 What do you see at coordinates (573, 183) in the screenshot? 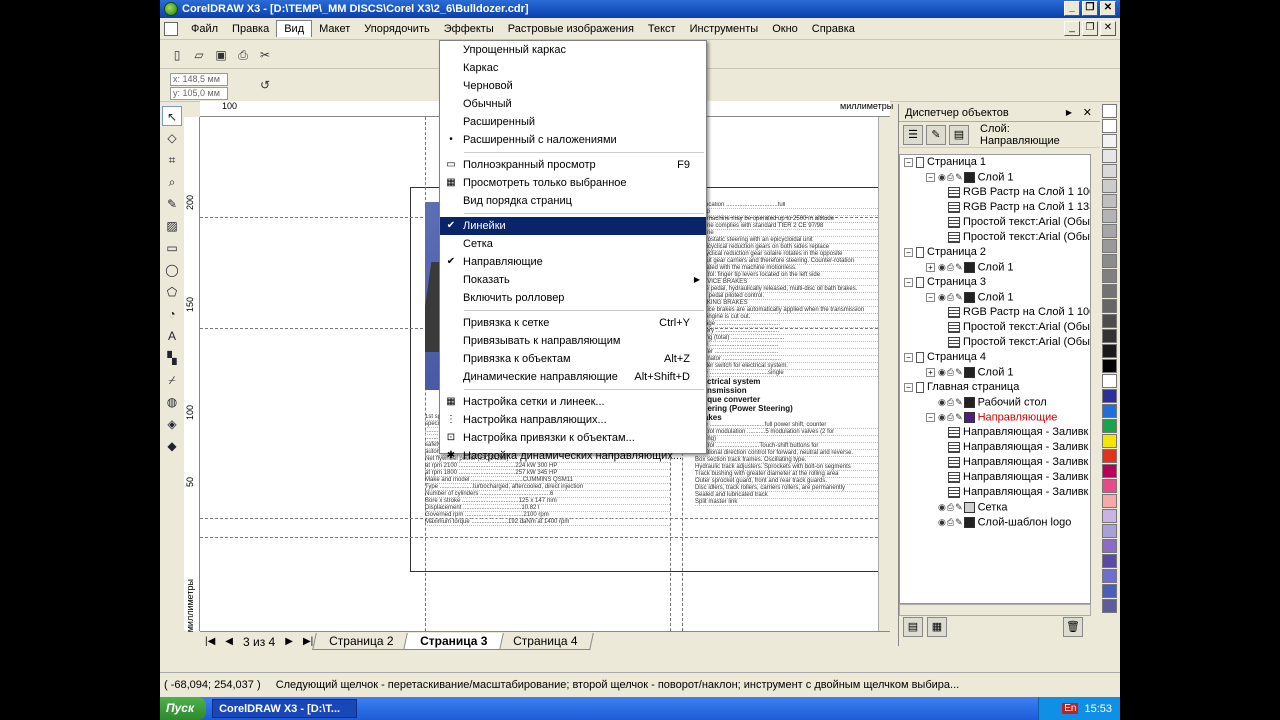
I see `view-menu-item: ▦ Просмотреть только выбранное` at bounding box center [573, 183].